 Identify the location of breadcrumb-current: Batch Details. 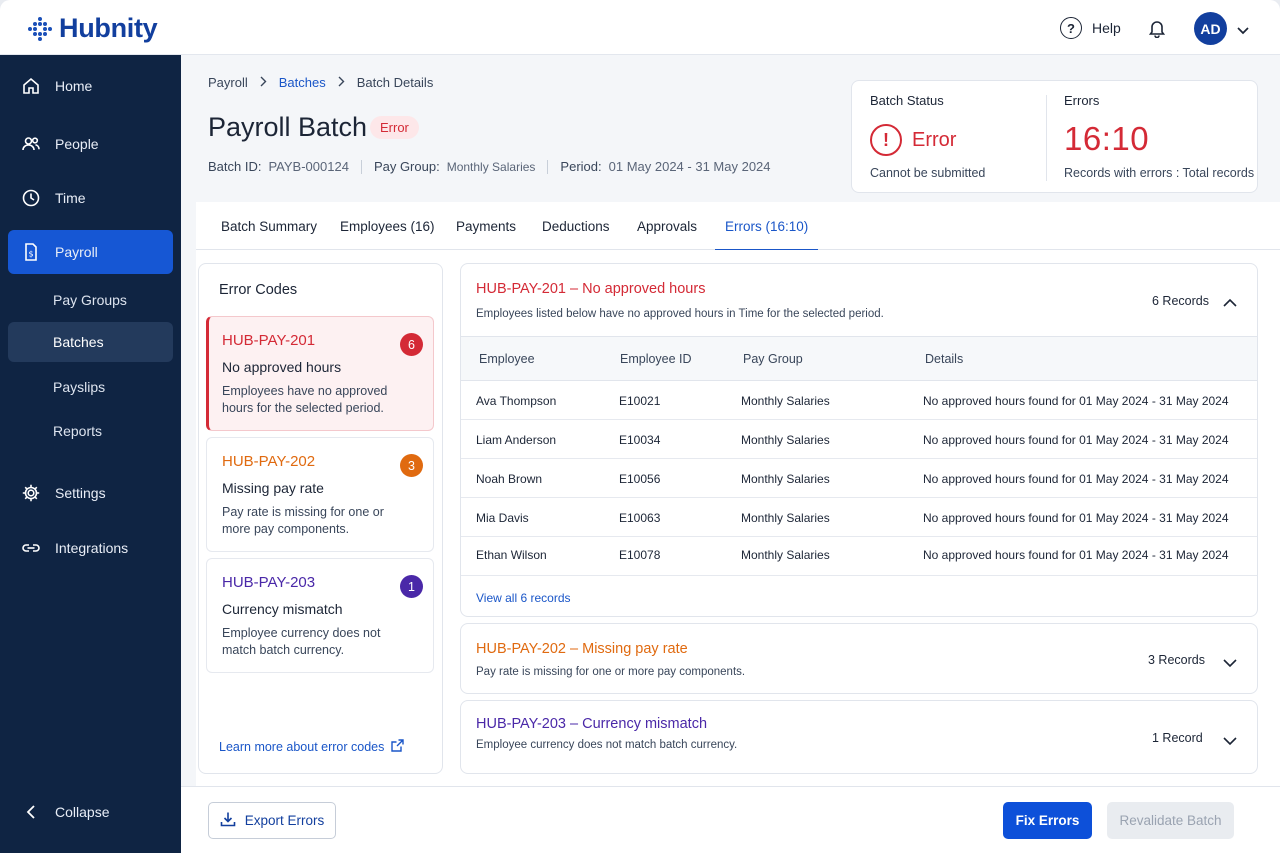
(395, 82).